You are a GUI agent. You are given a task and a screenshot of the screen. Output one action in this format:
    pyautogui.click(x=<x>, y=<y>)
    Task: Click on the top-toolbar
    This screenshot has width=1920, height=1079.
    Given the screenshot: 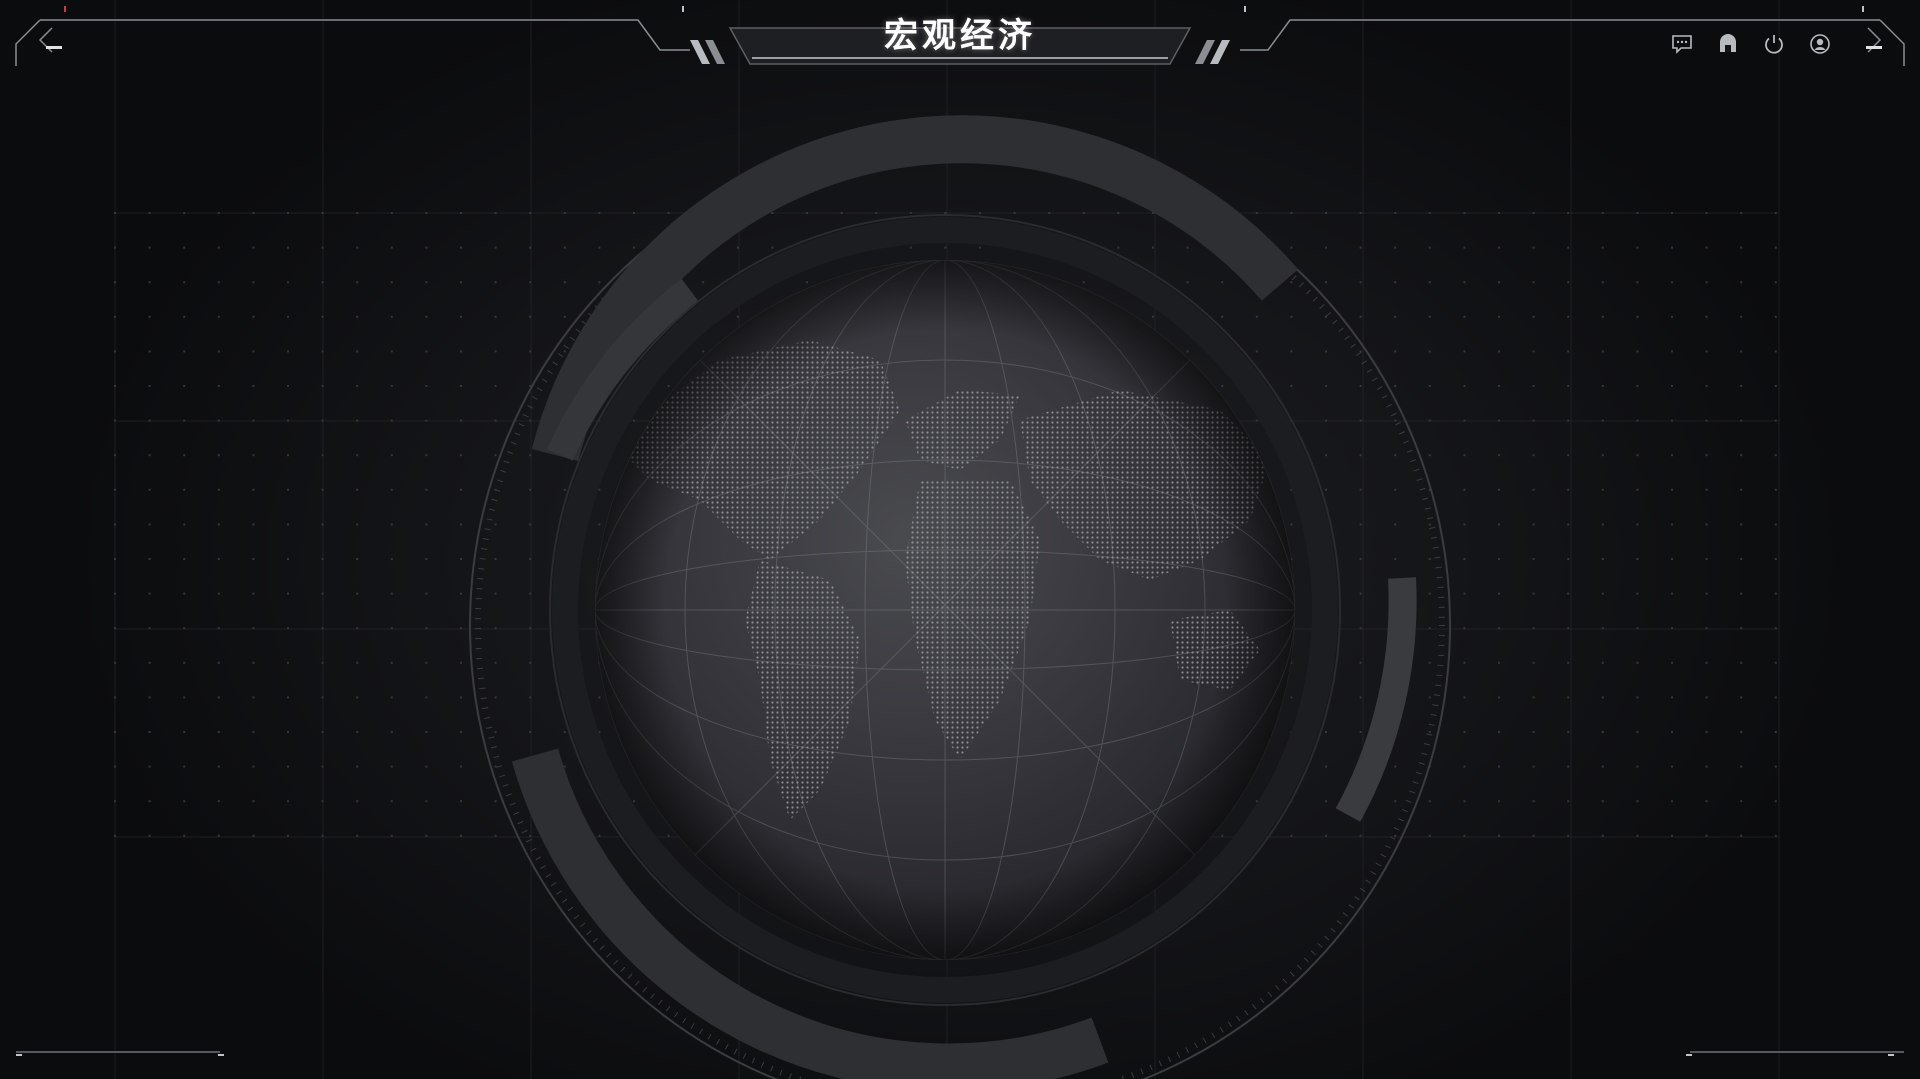 What is the action you would take?
    pyautogui.click(x=1751, y=44)
    